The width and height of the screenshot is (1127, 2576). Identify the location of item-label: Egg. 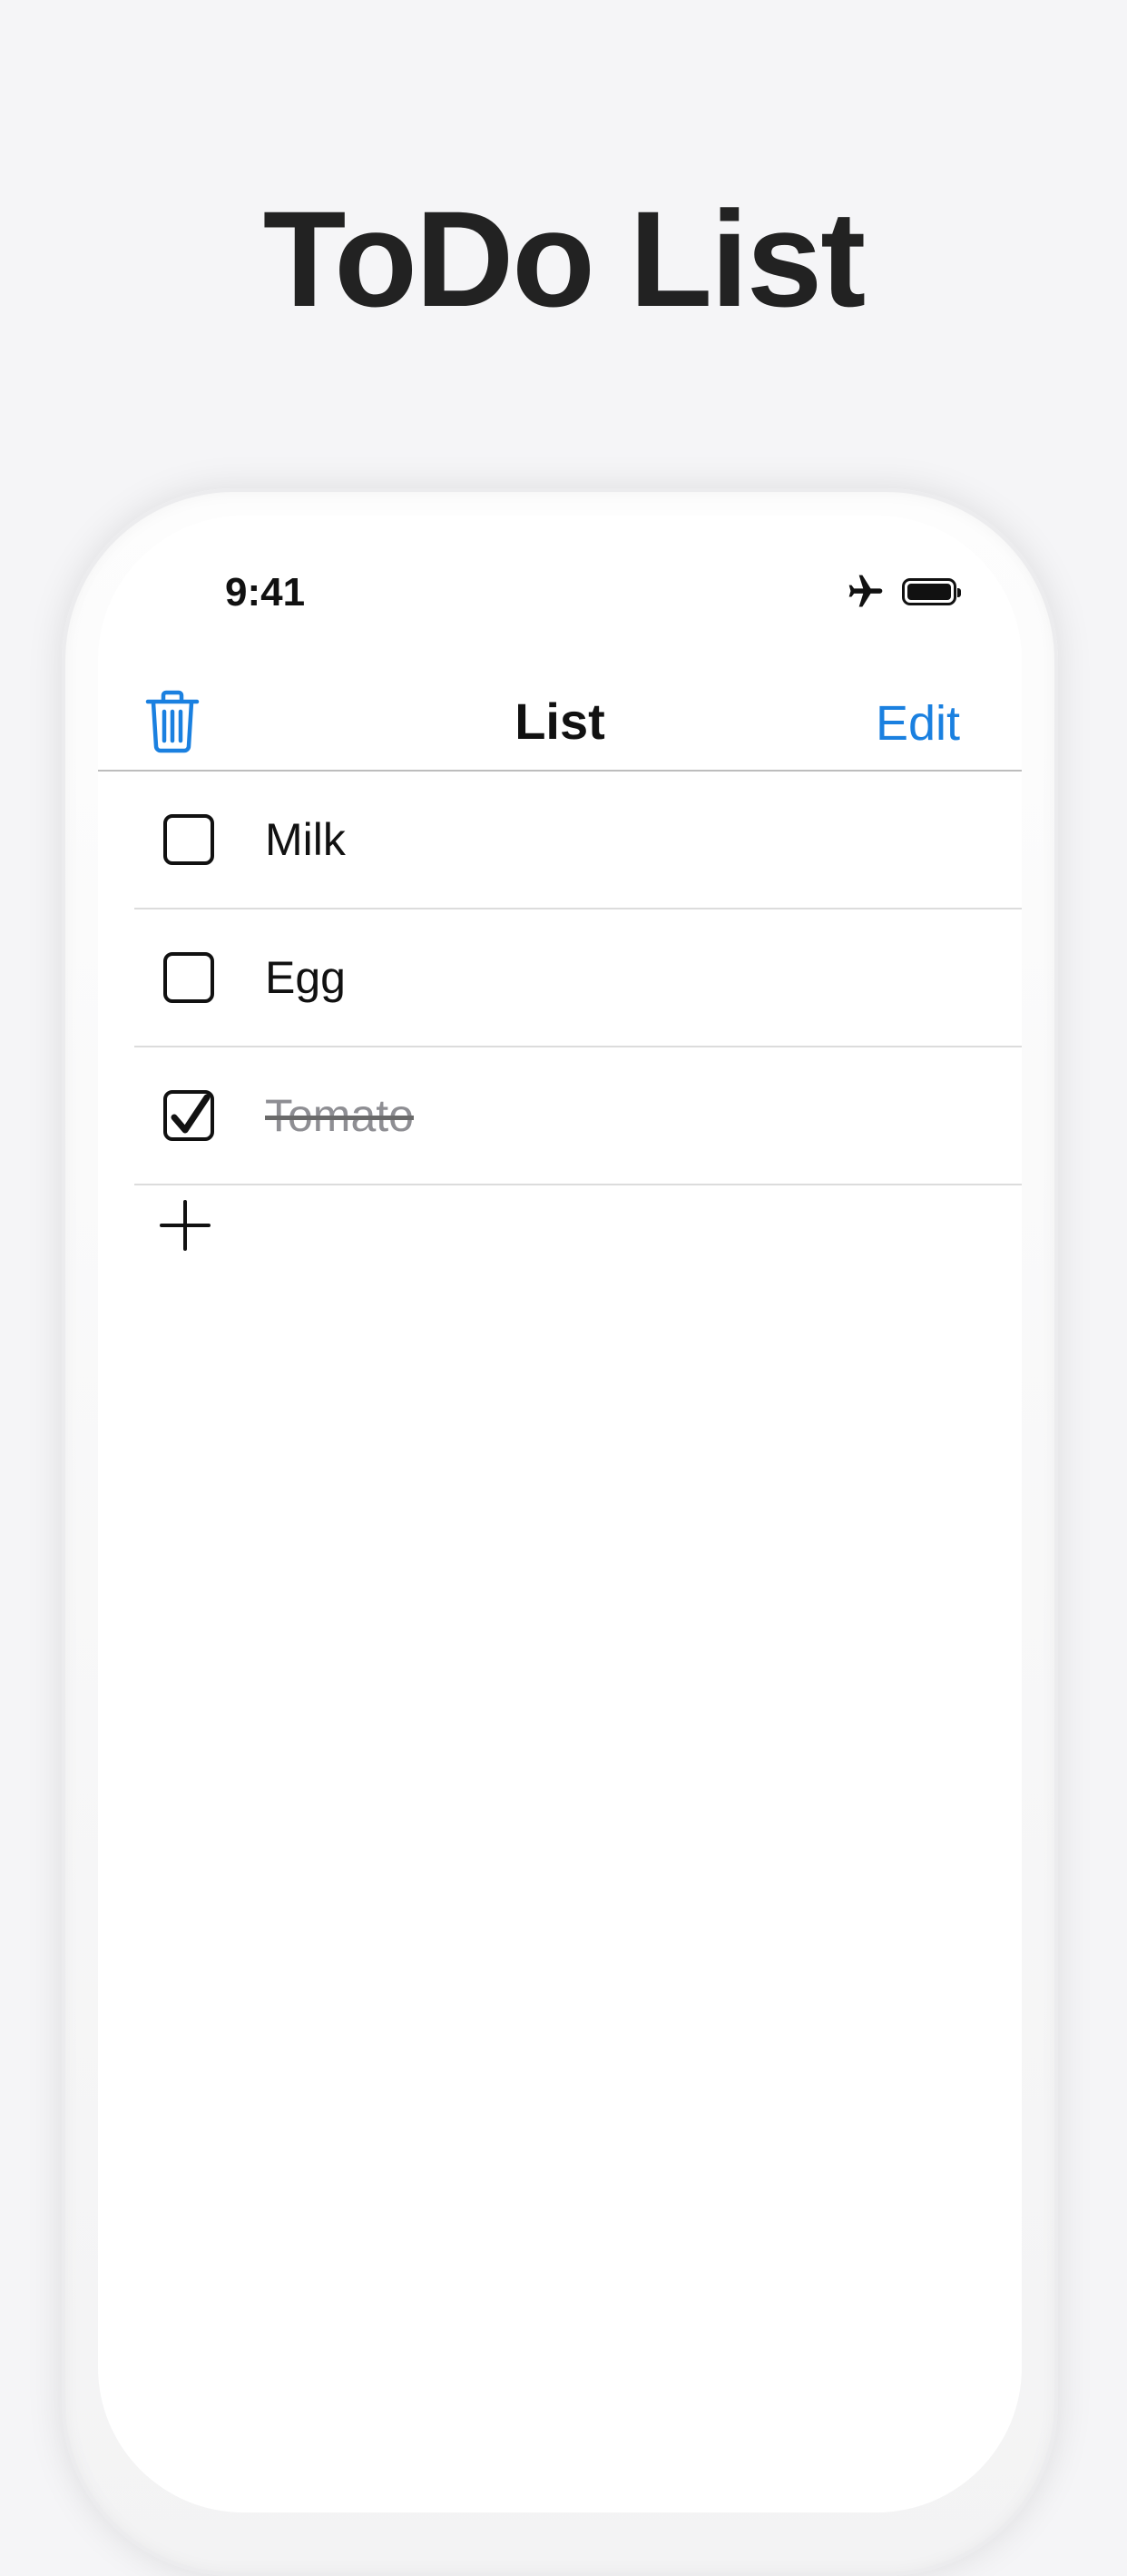
(305, 978).